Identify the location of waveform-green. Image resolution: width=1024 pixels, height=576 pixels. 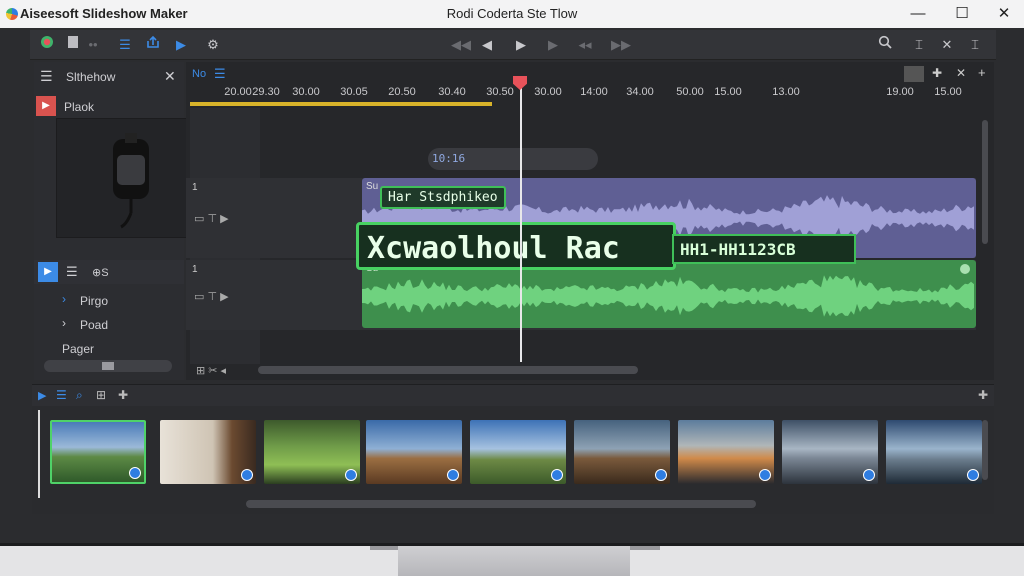
(668, 296).